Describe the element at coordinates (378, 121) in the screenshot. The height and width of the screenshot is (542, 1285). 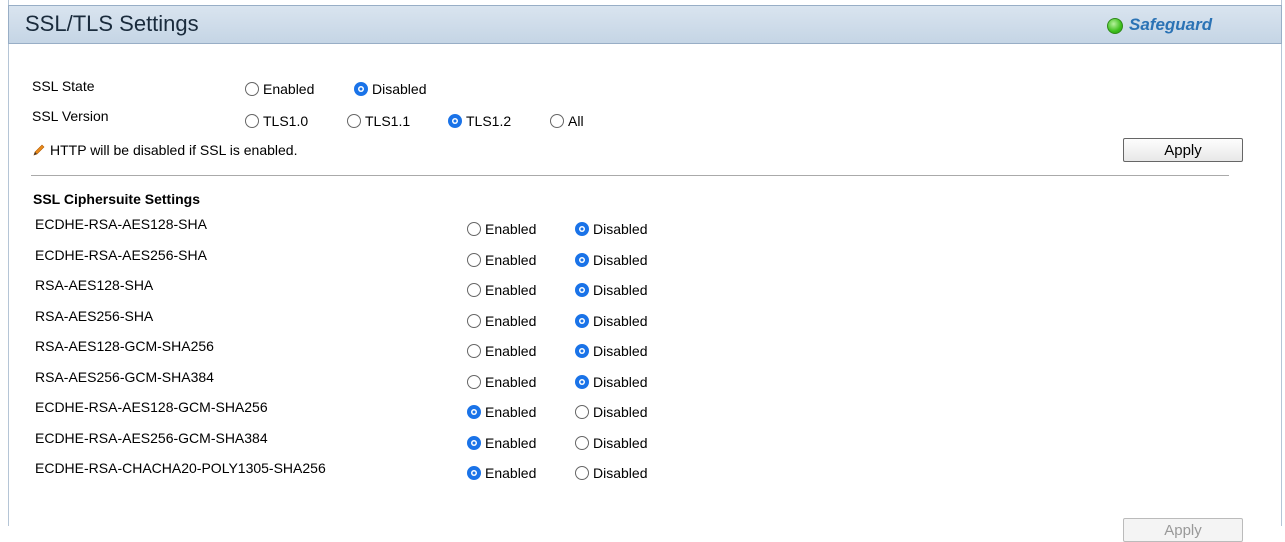
I see `ssl-version-tls11-radio: TLS1.1` at that location.